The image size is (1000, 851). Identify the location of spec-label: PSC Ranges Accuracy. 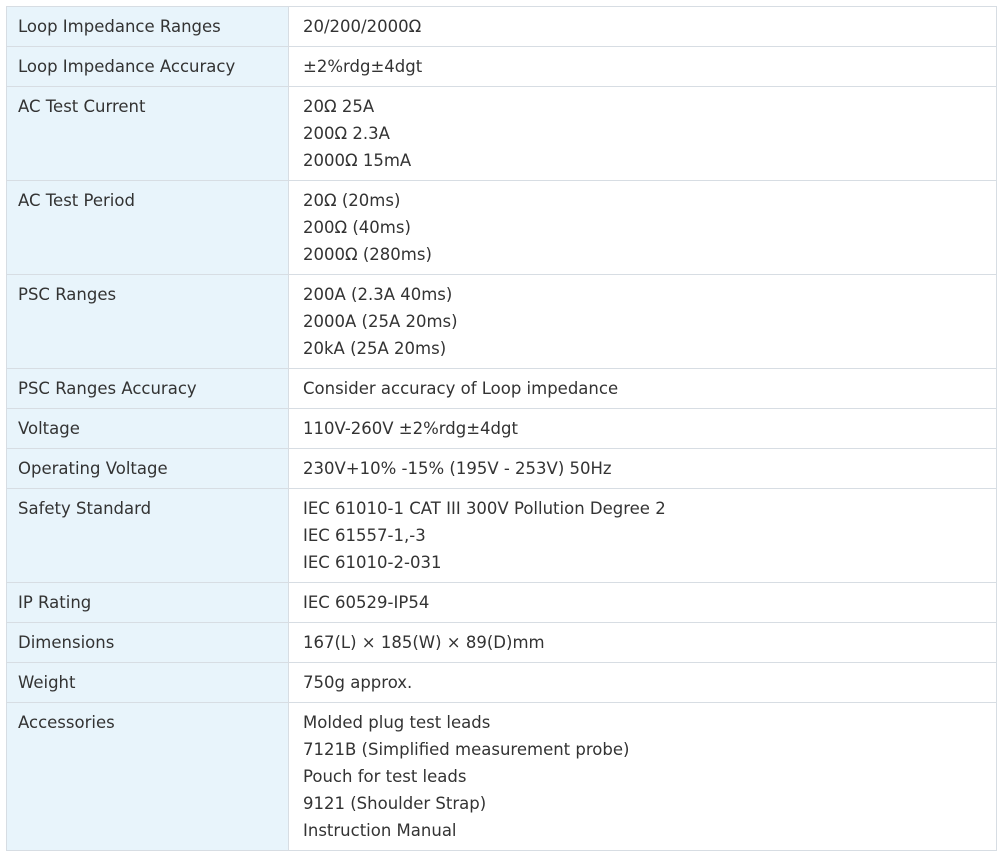
(147, 388).